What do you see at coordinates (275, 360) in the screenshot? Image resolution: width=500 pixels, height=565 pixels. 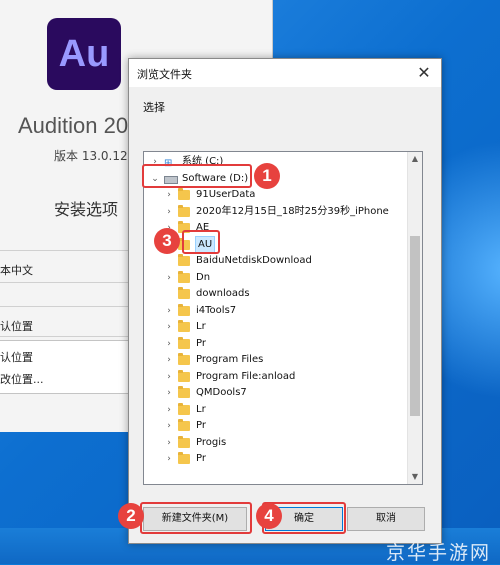 I see `tree-item: › Program Files` at bounding box center [275, 360].